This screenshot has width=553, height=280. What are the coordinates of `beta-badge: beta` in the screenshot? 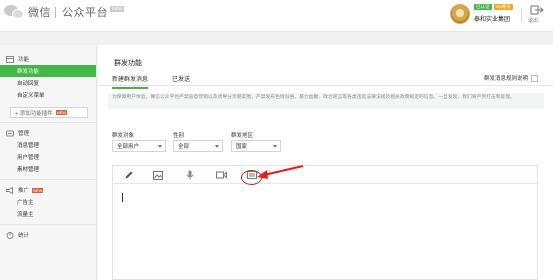 It's located at (117, 9).